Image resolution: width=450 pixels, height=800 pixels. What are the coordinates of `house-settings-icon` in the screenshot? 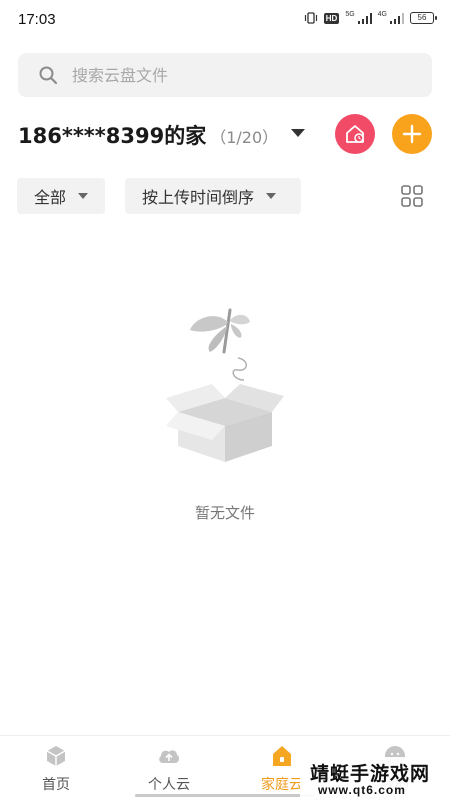 It's located at (355, 134).